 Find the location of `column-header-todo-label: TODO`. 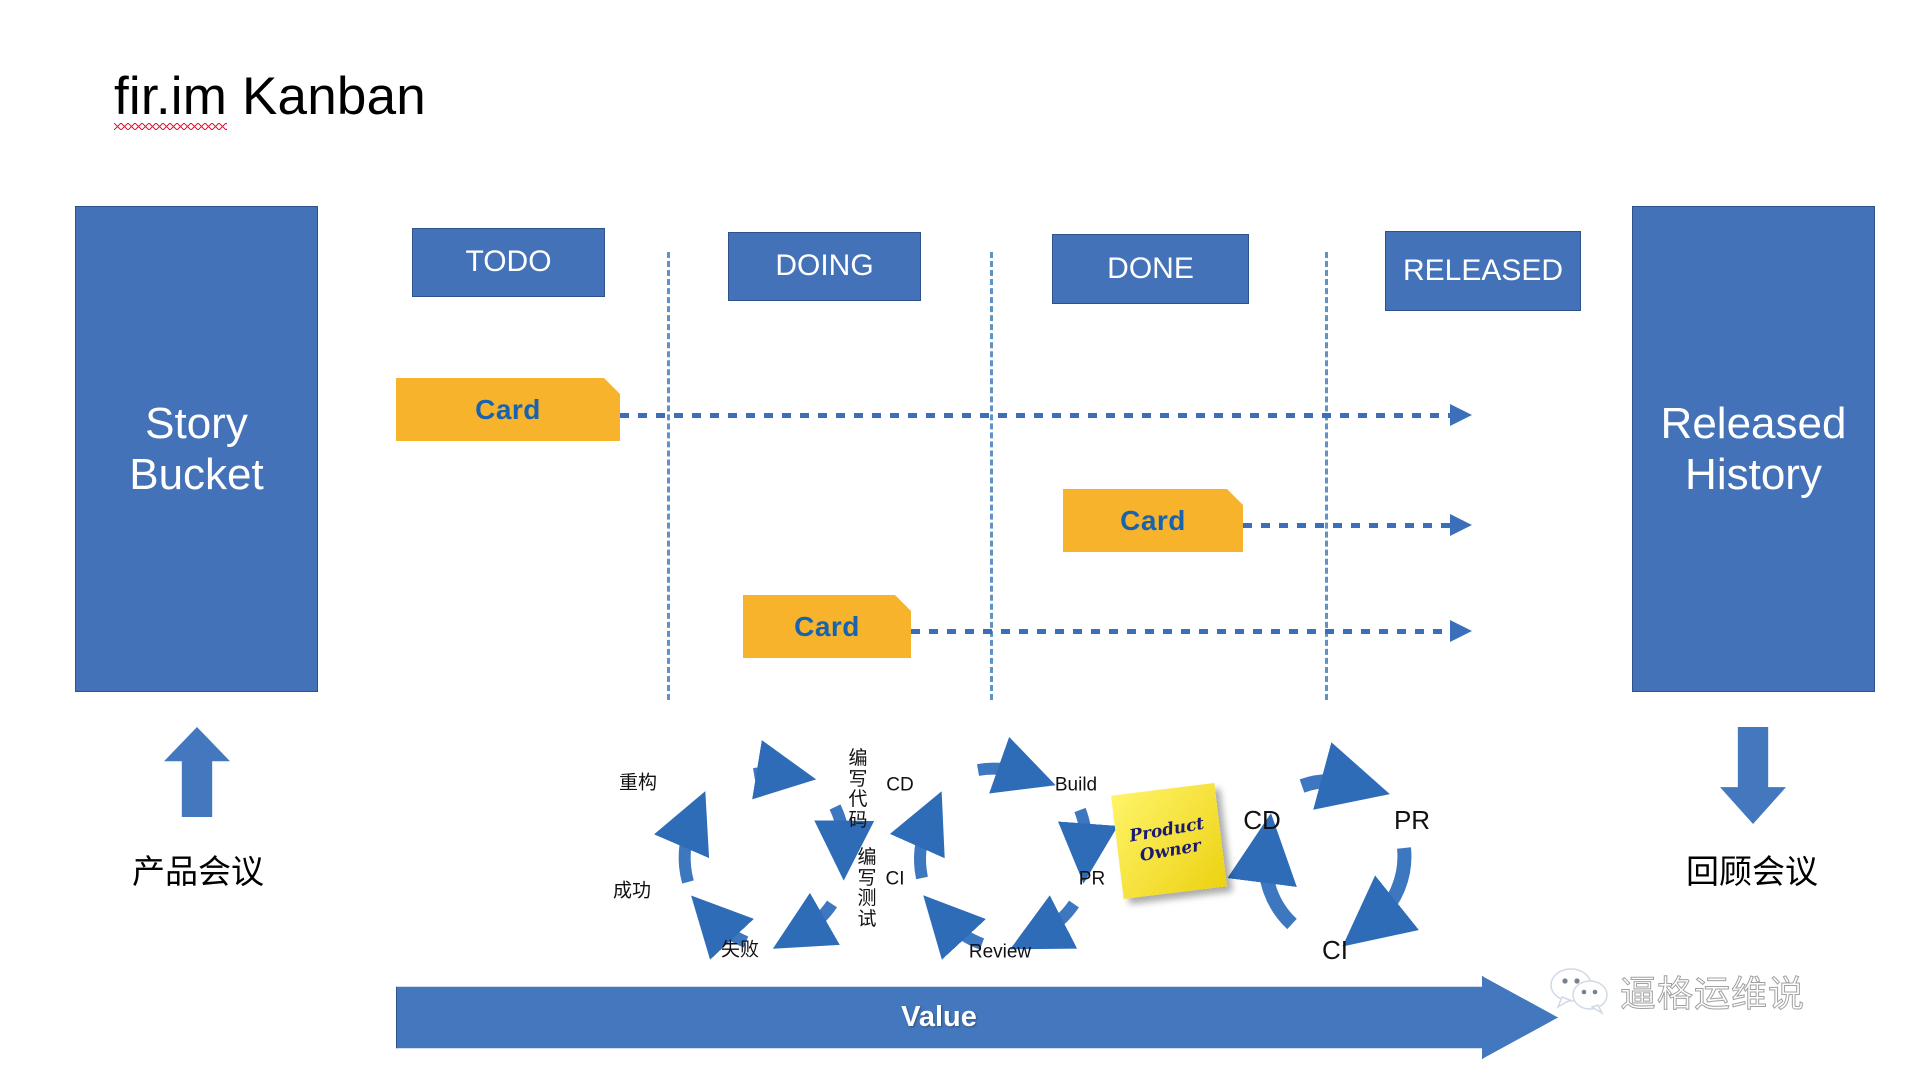

column-header-todo-label: TODO is located at coordinates (508, 262).